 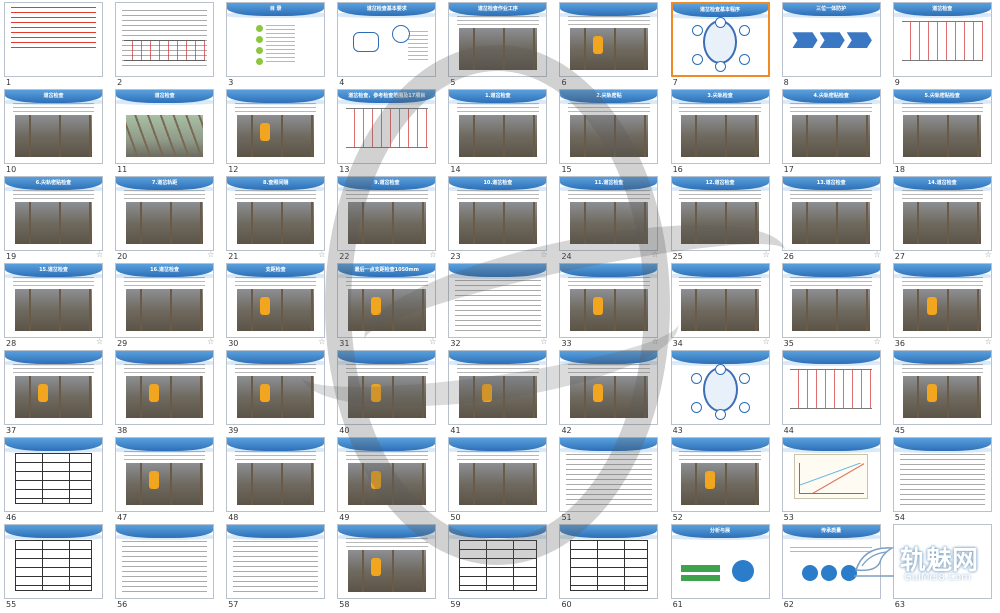 I want to click on slide-cell: 38, so click(x=166, y=391).